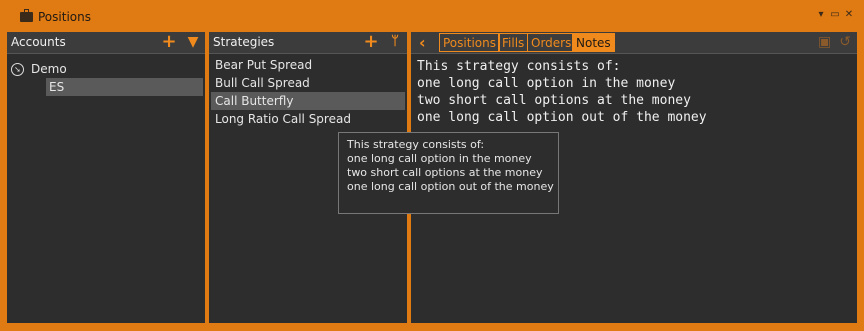 The image size is (864, 331). I want to click on tab-notes: Notes, so click(593, 42).